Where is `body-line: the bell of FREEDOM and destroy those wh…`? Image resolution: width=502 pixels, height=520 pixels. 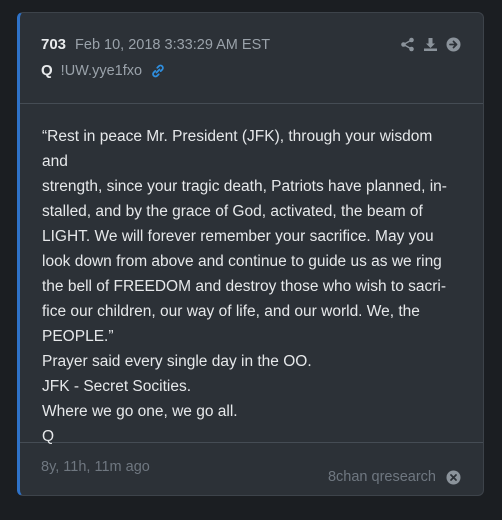 body-line: the bell of FREEDOM and destroy those wh… is located at coordinates (244, 286).